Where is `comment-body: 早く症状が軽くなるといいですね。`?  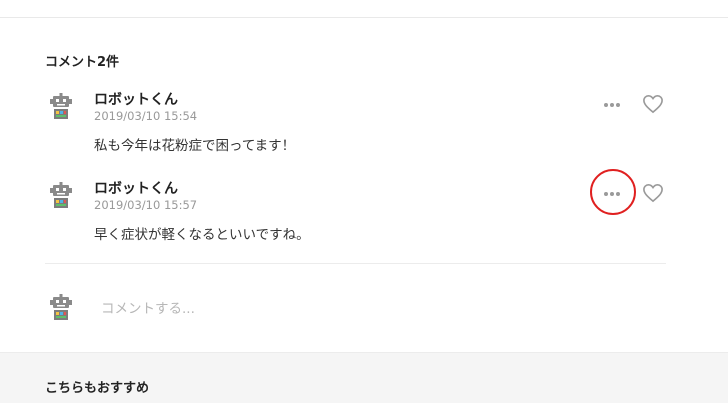 comment-body: 早く症状が軽くなるといいですね。 is located at coordinates (202, 235).